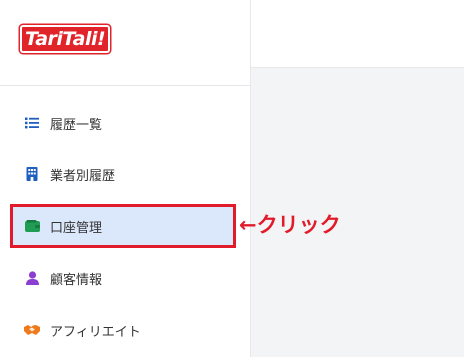 The image size is (464, 357). What do you see at coordinates (357, 34) in the screenshot?
I see `top-bar` at bounding box center [357, 34].